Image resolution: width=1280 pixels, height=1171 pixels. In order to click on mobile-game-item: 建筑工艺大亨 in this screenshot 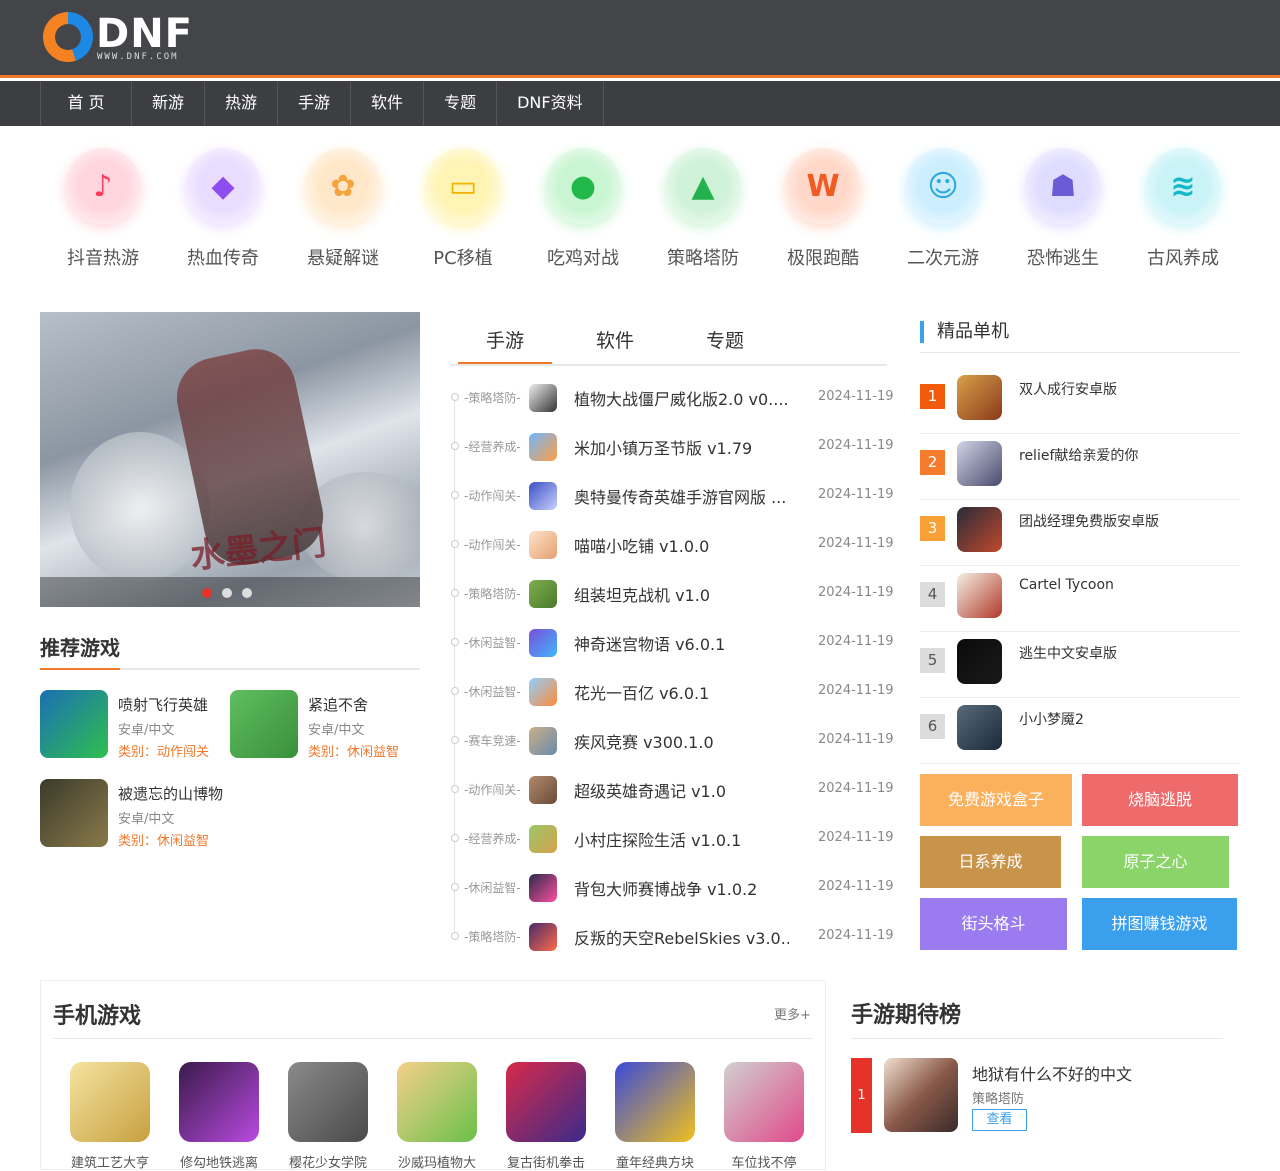, I will do `click(110, 1116)`.